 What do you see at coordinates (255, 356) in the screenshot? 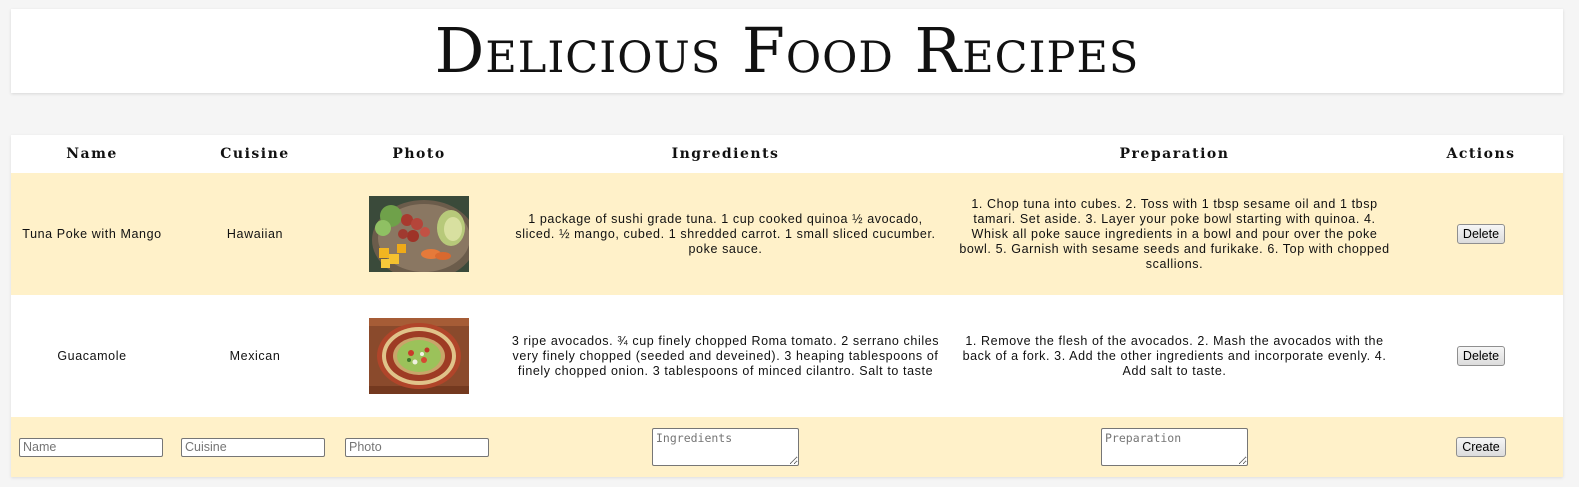
I see `recipe-cuisine: Mexican` at bounding box center [255, 356].